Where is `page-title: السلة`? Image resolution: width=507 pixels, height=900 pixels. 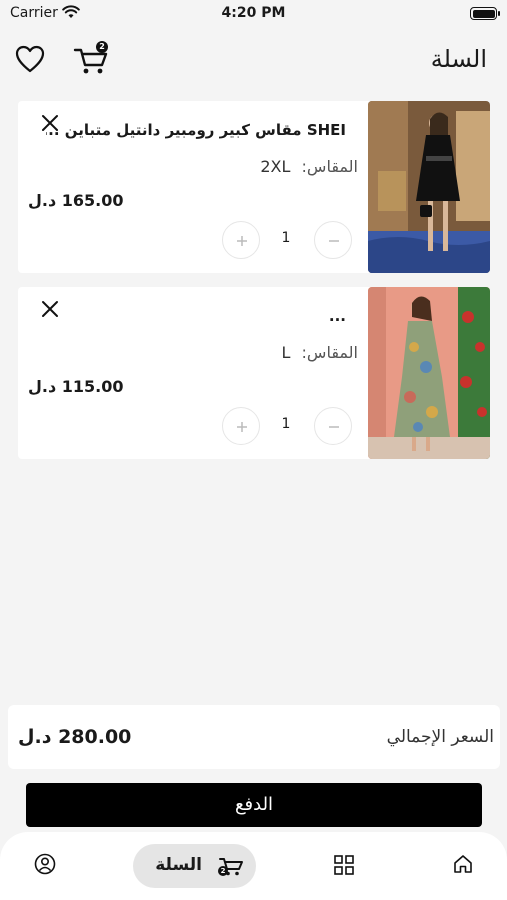 page-title: السلة is located at coordinates (458, 59).